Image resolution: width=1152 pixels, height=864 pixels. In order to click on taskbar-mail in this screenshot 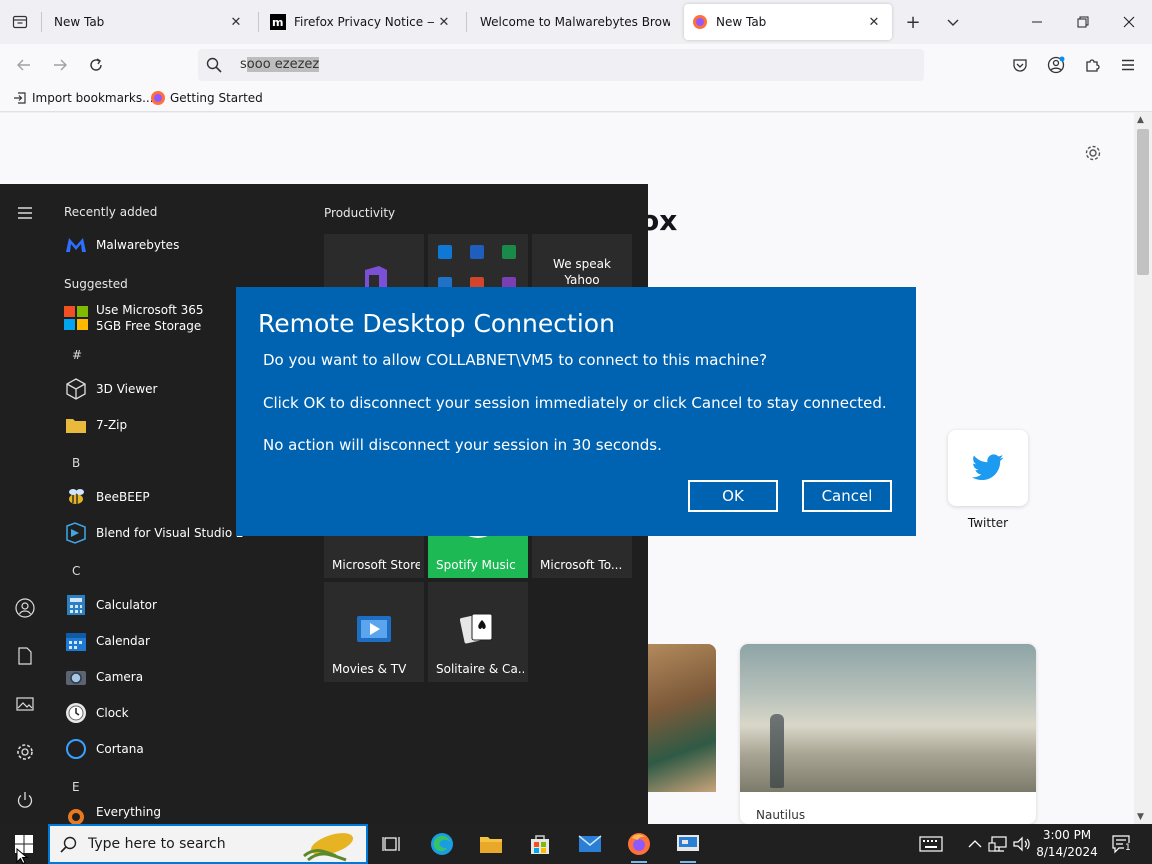, I will do `click(590, 844)`.